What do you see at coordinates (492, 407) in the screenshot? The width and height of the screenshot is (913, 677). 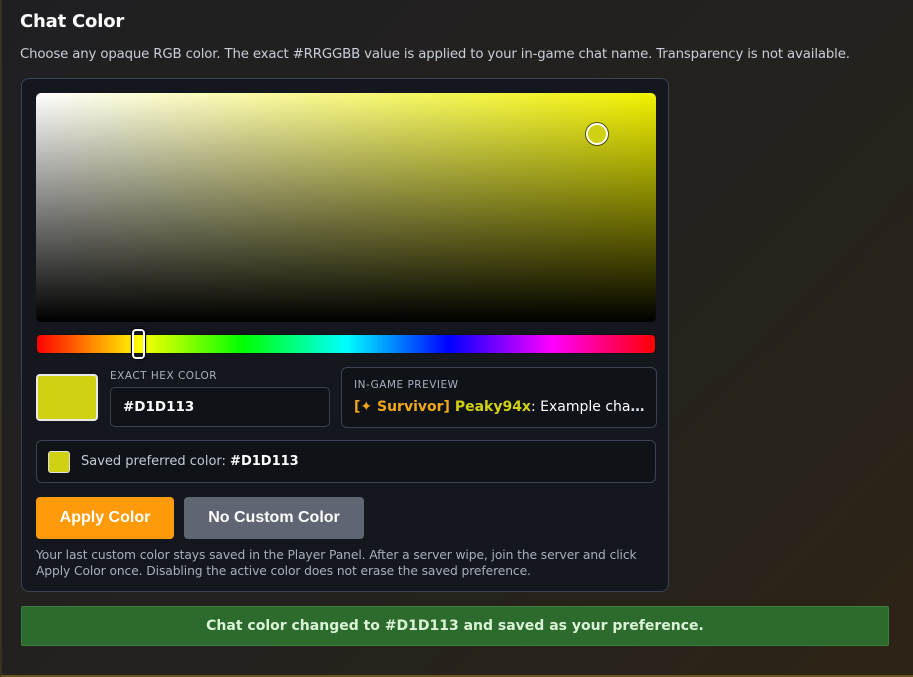 I see `preview-player-name: Peaky94x` at bounding box center [492, 407].